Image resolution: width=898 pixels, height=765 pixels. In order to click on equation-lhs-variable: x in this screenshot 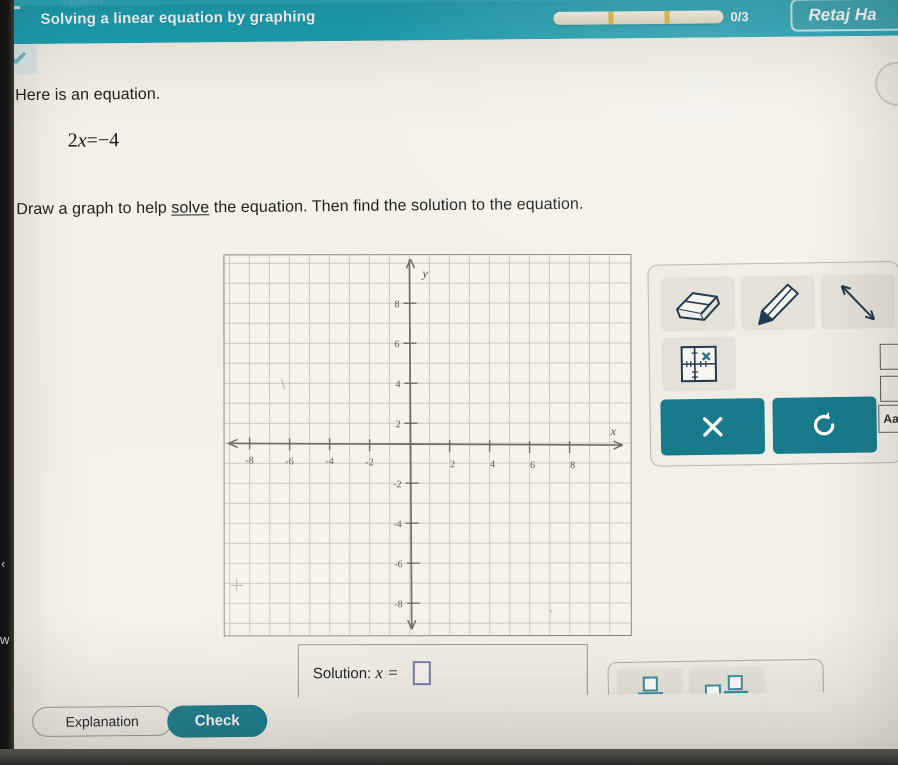, I will do `click(82, 140)`.